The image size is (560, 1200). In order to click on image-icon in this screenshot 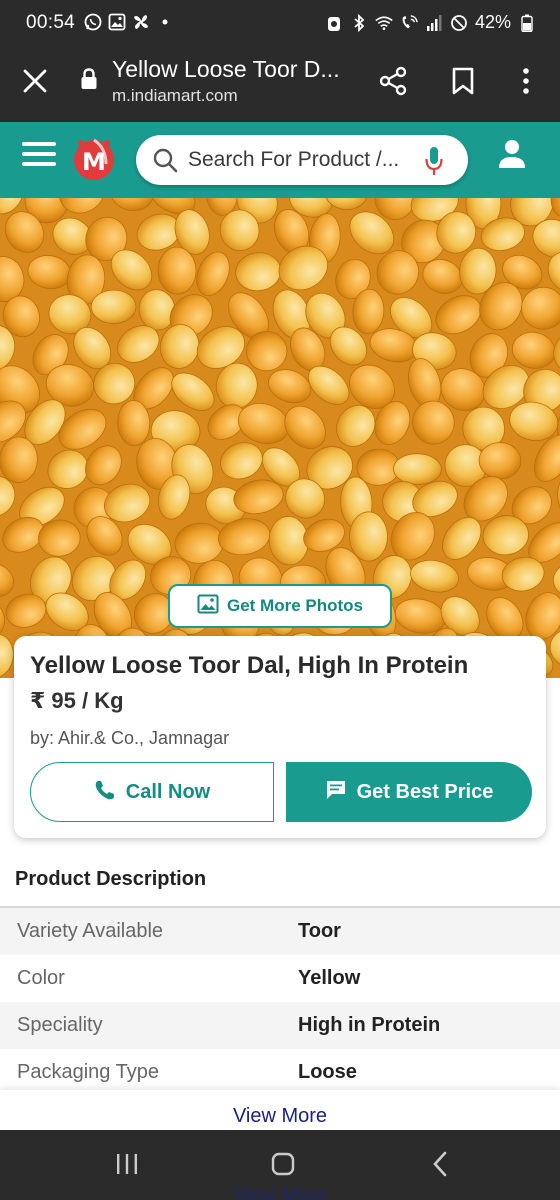, I will do `click(208, 606)`.